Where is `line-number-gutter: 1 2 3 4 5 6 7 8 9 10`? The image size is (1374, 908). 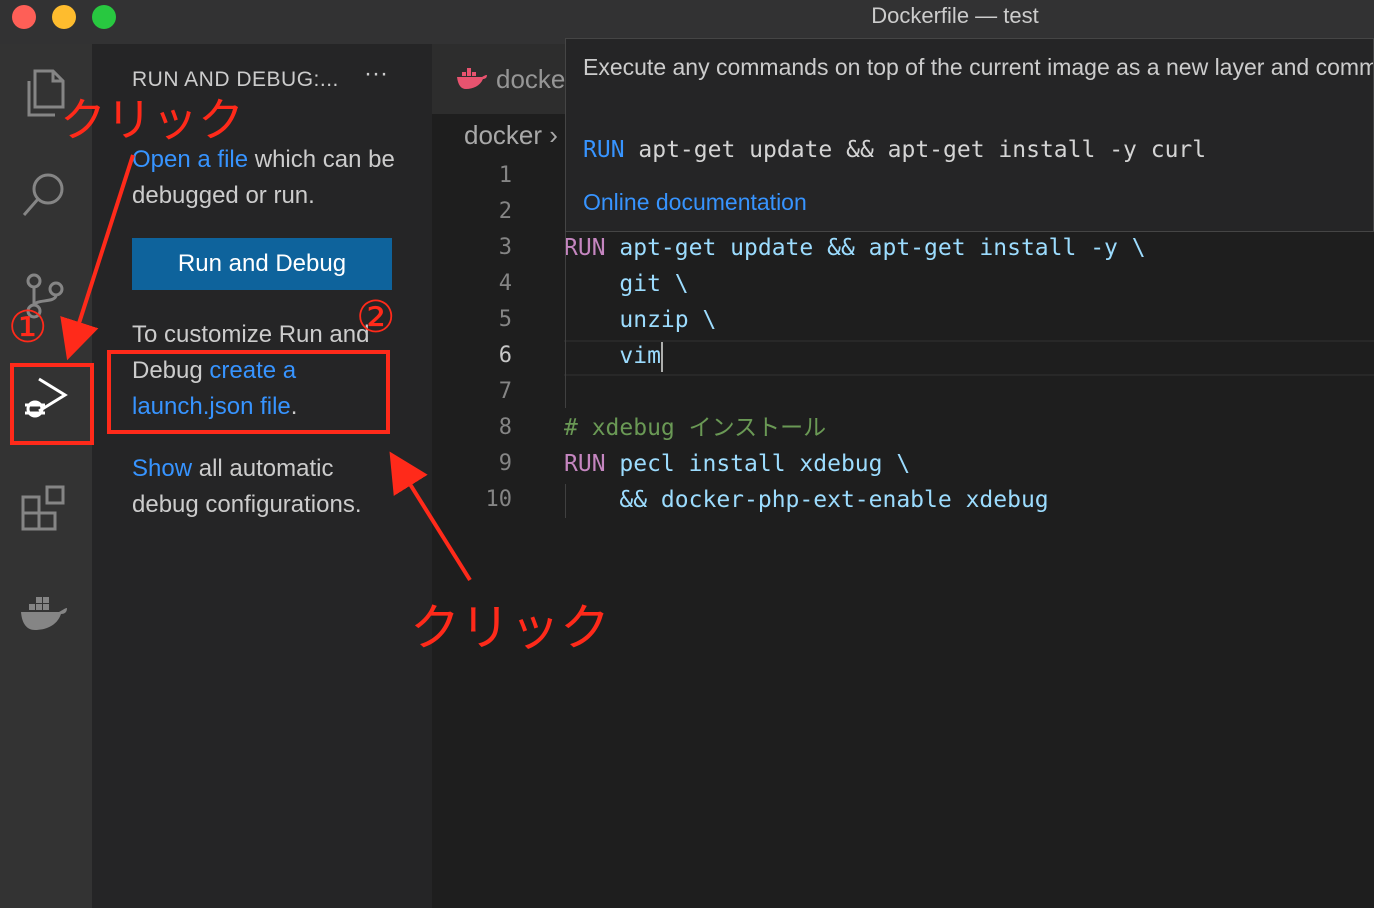
line-number-gutter: 1 2 3 4 5 6 7 8 9 10 is located at coordinates (472, 338).